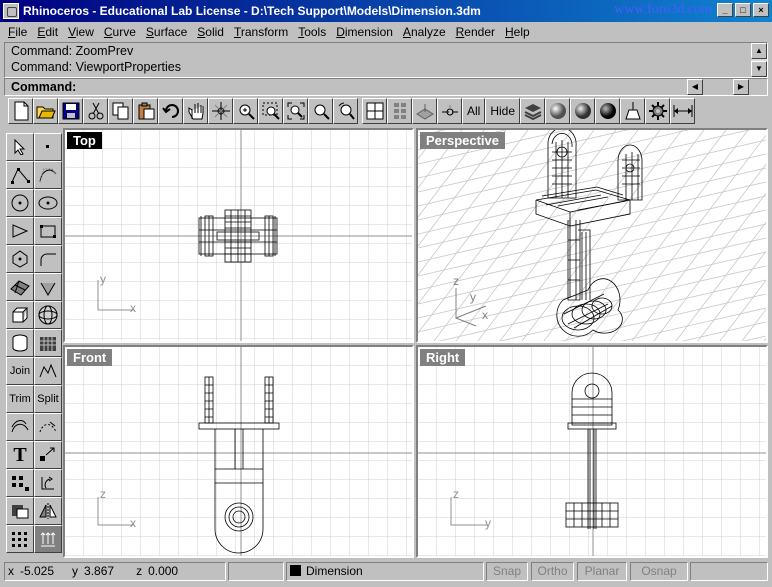  Describe the element at coordinates (20, 203) in the screenshot. I see `circle-icon` at that location.